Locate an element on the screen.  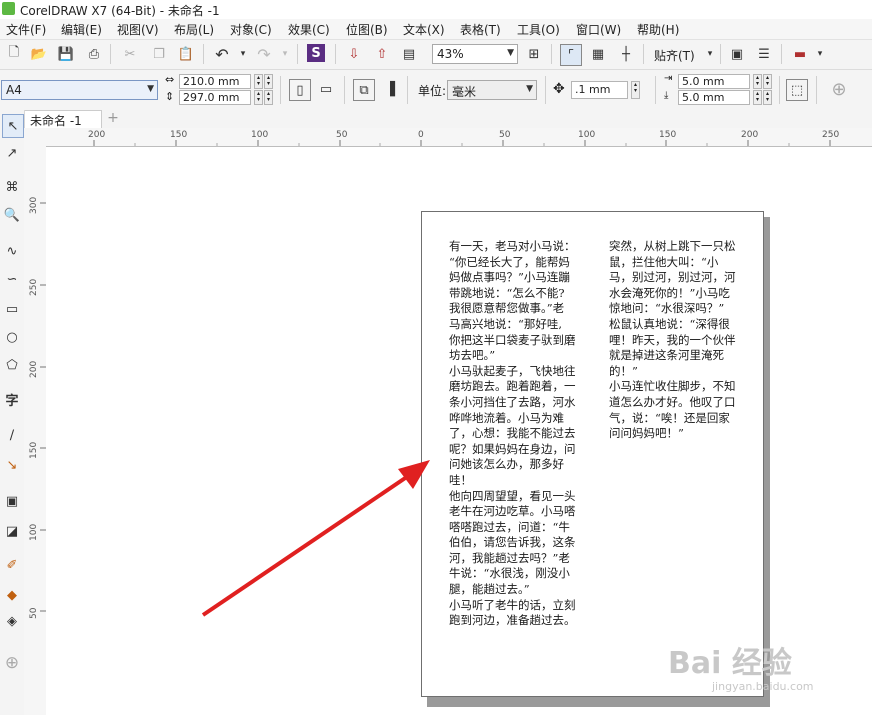
ruler-origin-corner is located at coordinates (35, 137).